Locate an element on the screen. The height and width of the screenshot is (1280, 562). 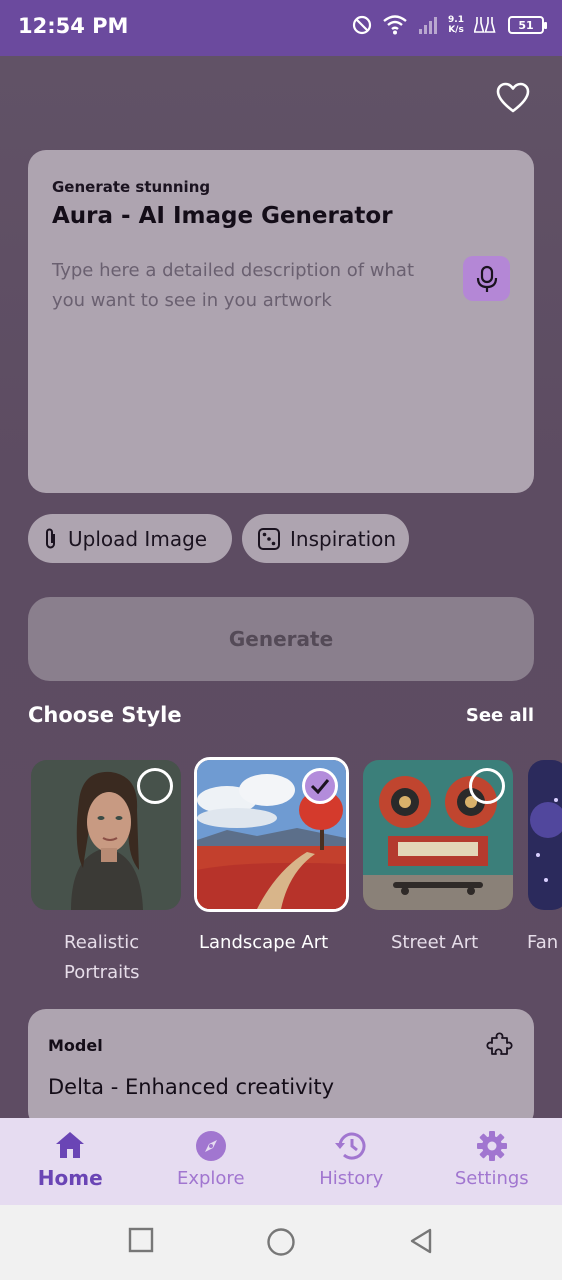
nav-settings-label: Settings is located at coordinates (491, 1178).